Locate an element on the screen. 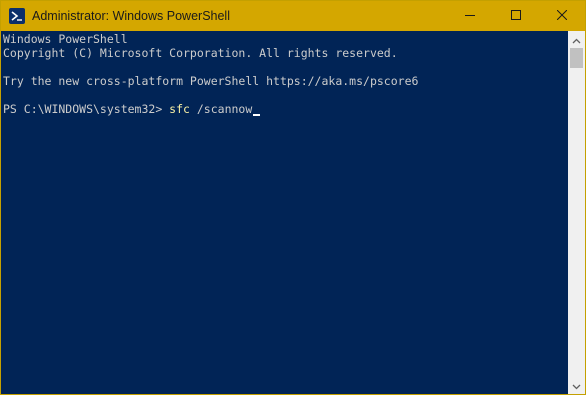 The width and height of the screenshot is (586, 395). close-button is located at coordinates (562, 16).